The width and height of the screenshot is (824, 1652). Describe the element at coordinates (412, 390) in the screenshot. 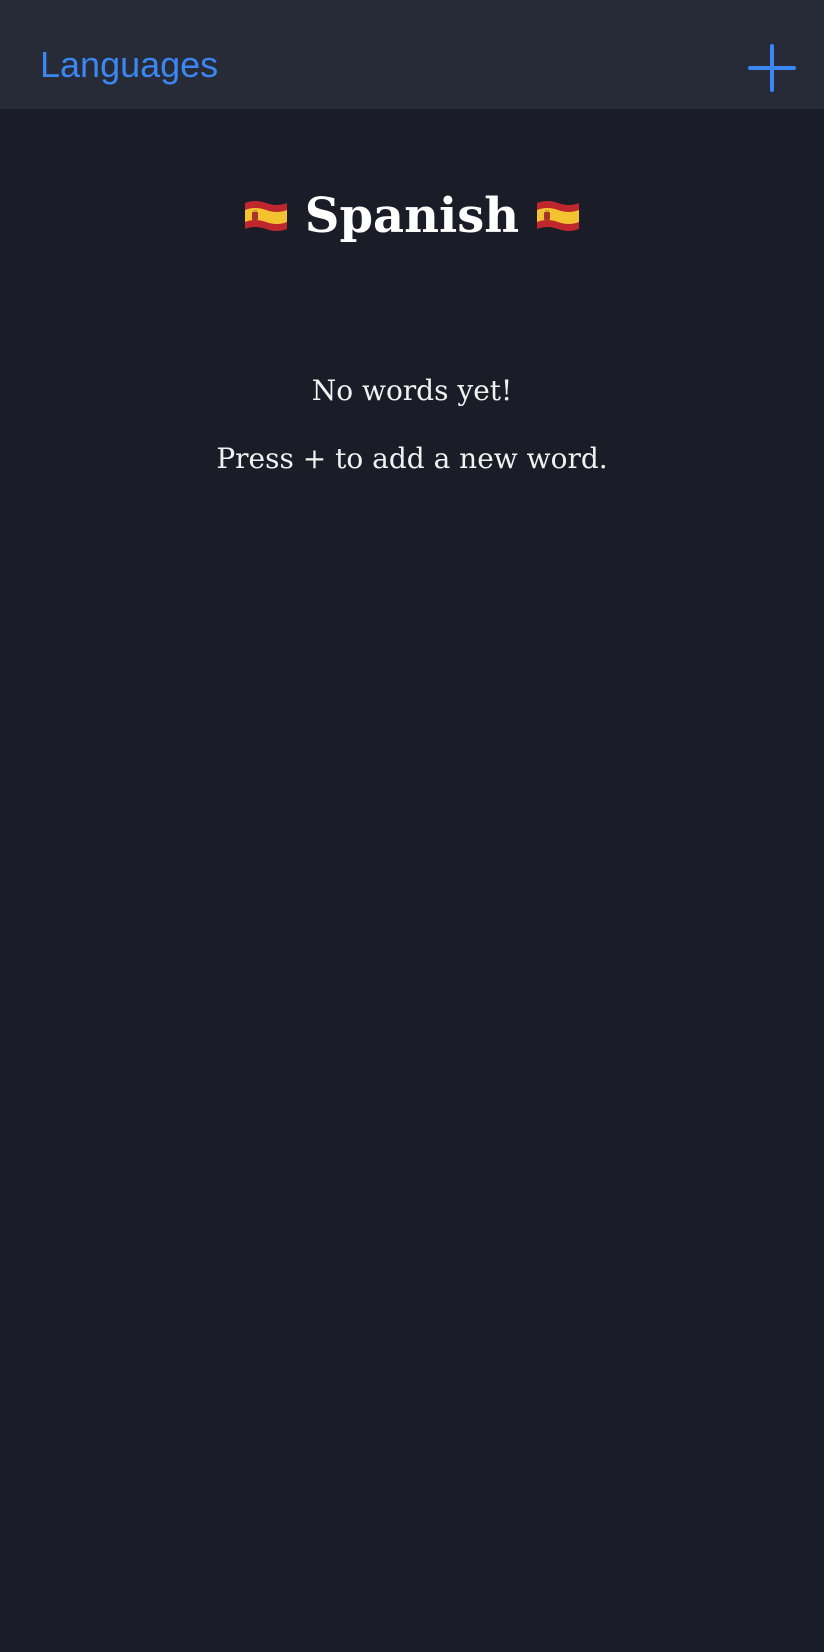

I see `empty-state-message: No words yet!` at that location.